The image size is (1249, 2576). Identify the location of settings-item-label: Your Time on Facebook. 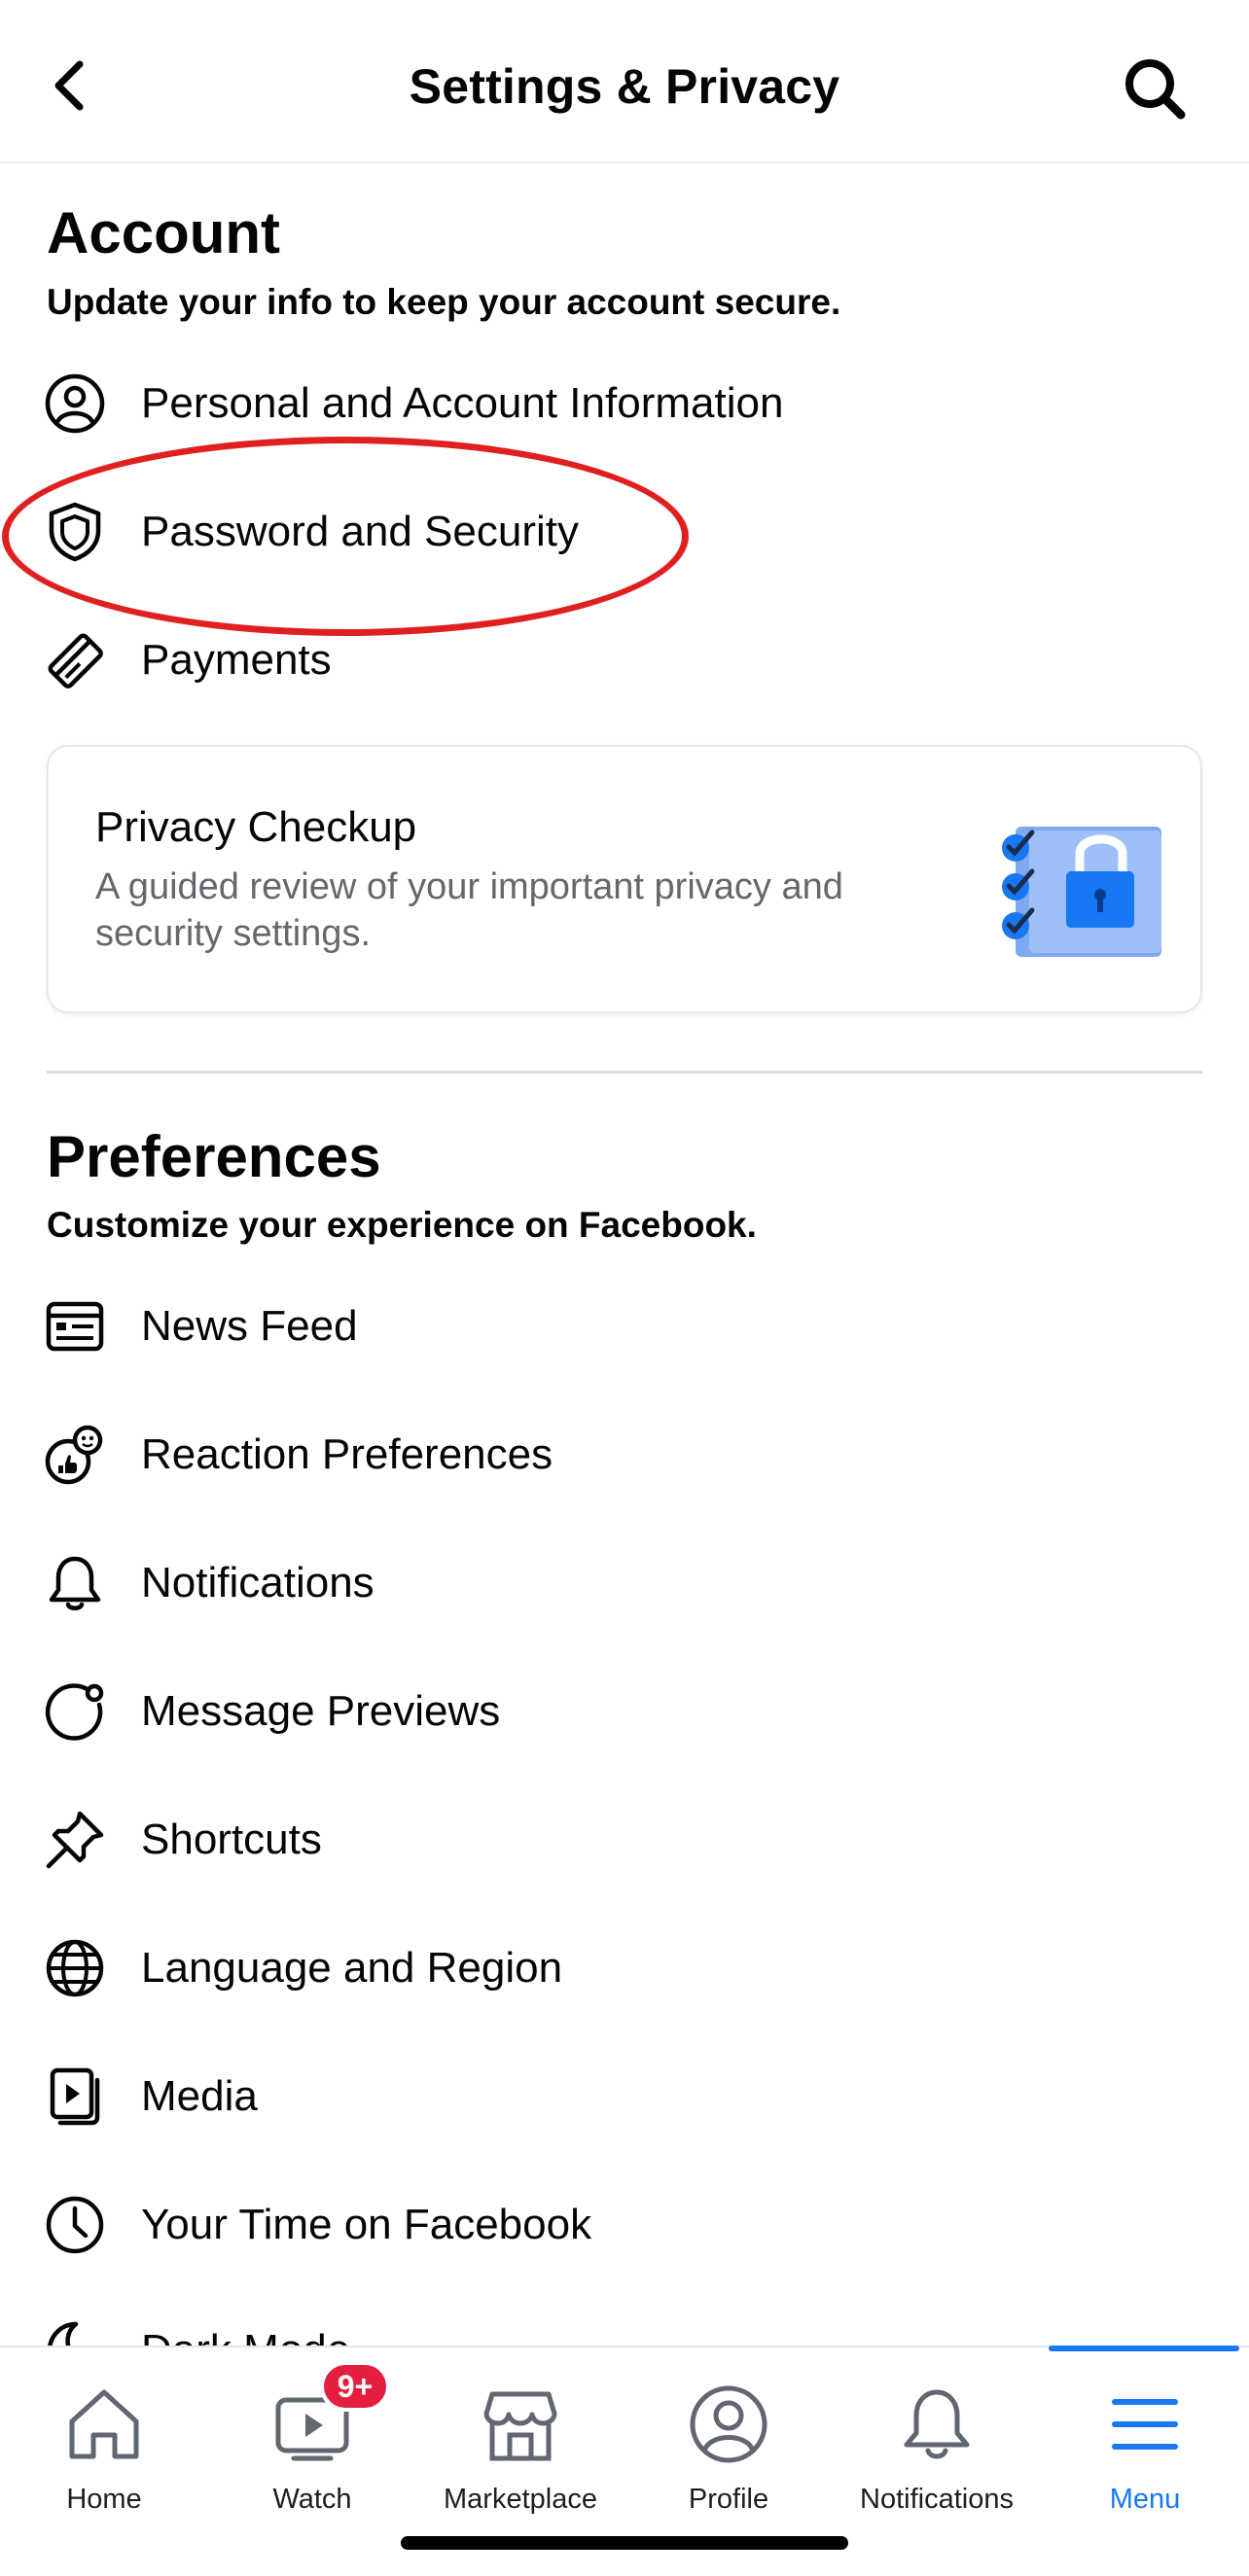
(366, 2224).